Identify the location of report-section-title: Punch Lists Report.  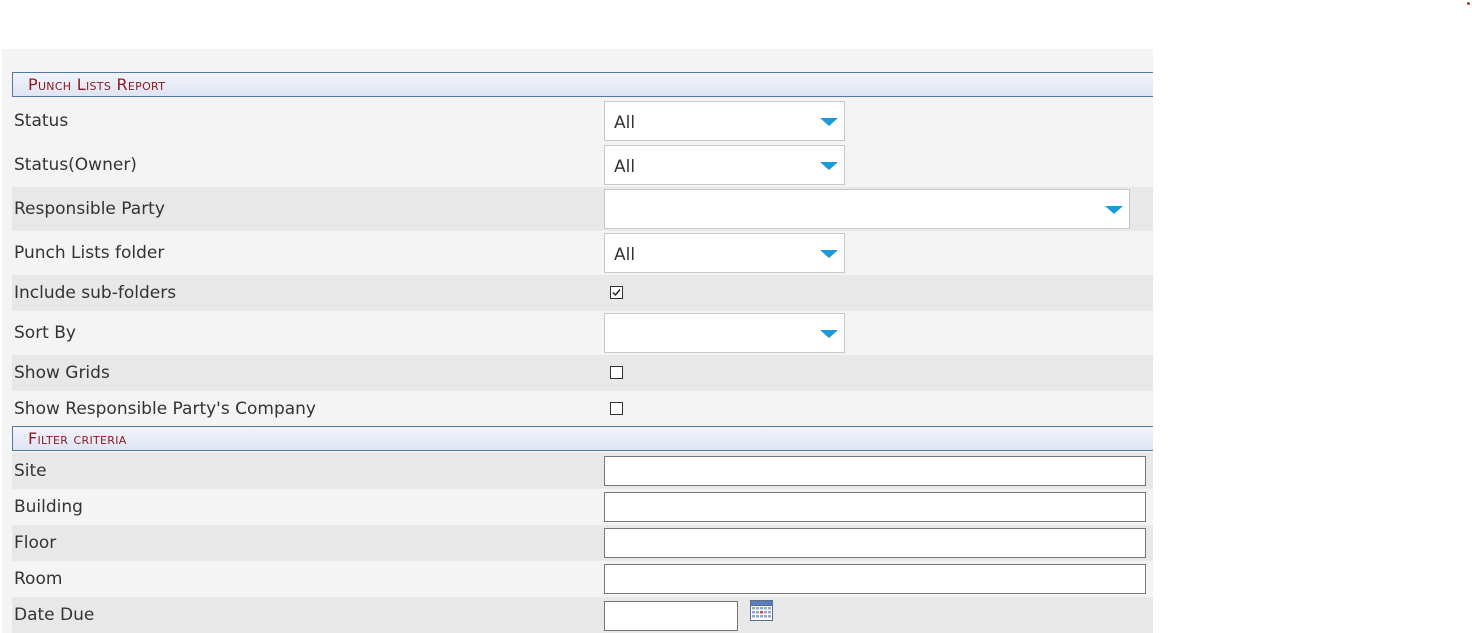
(97, 84).